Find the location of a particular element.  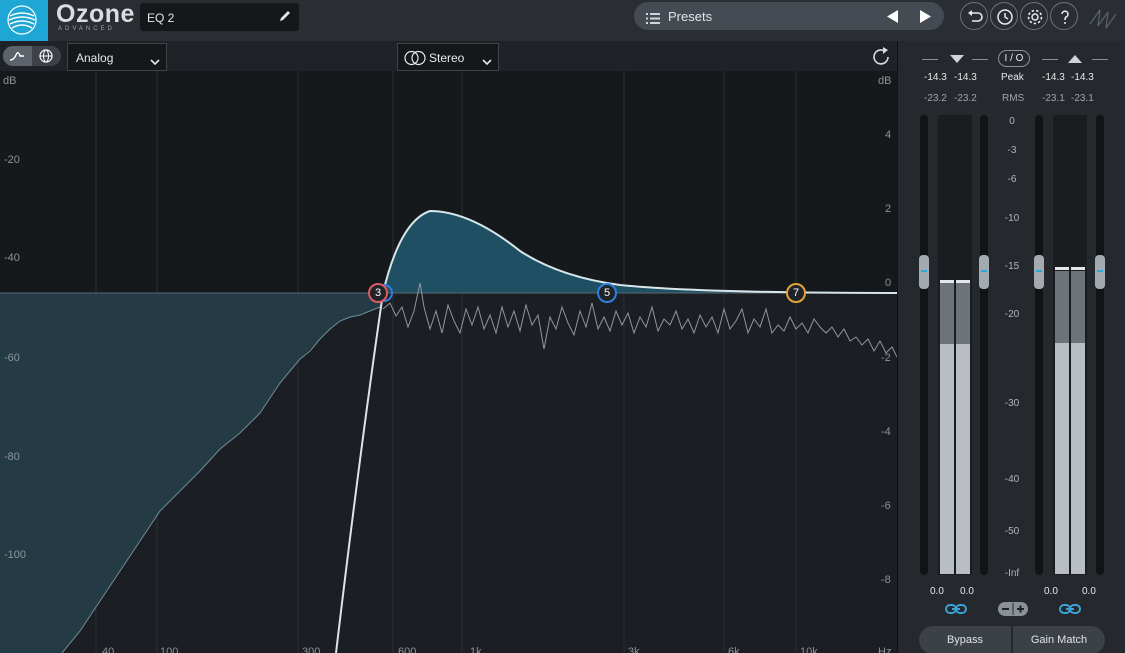

channel-select: Stereo is located at coordinates (448, 57).